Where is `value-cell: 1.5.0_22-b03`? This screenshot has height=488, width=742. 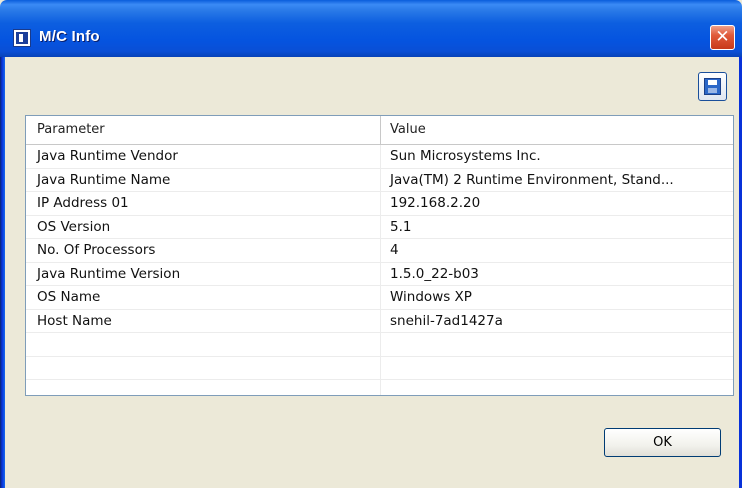
value-cell: 1.5.0_22-b03 is located at coordinates (434, 273).